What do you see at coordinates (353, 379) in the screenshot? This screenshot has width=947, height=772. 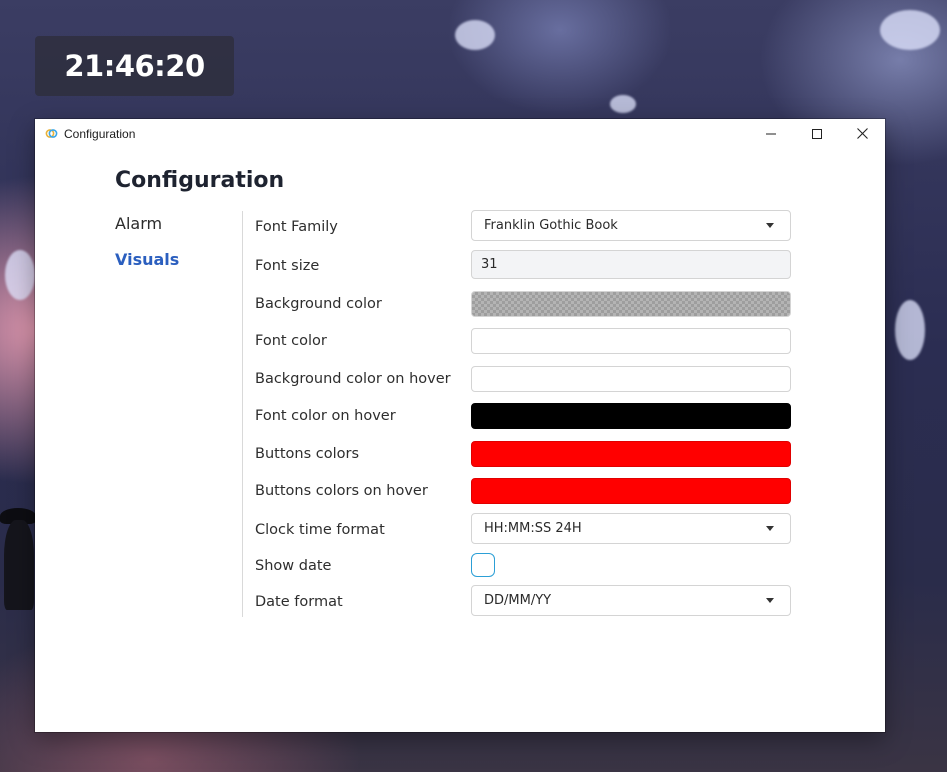 I see `background-color-hover-label: Background color on hover` at bounding box center [353, 379].